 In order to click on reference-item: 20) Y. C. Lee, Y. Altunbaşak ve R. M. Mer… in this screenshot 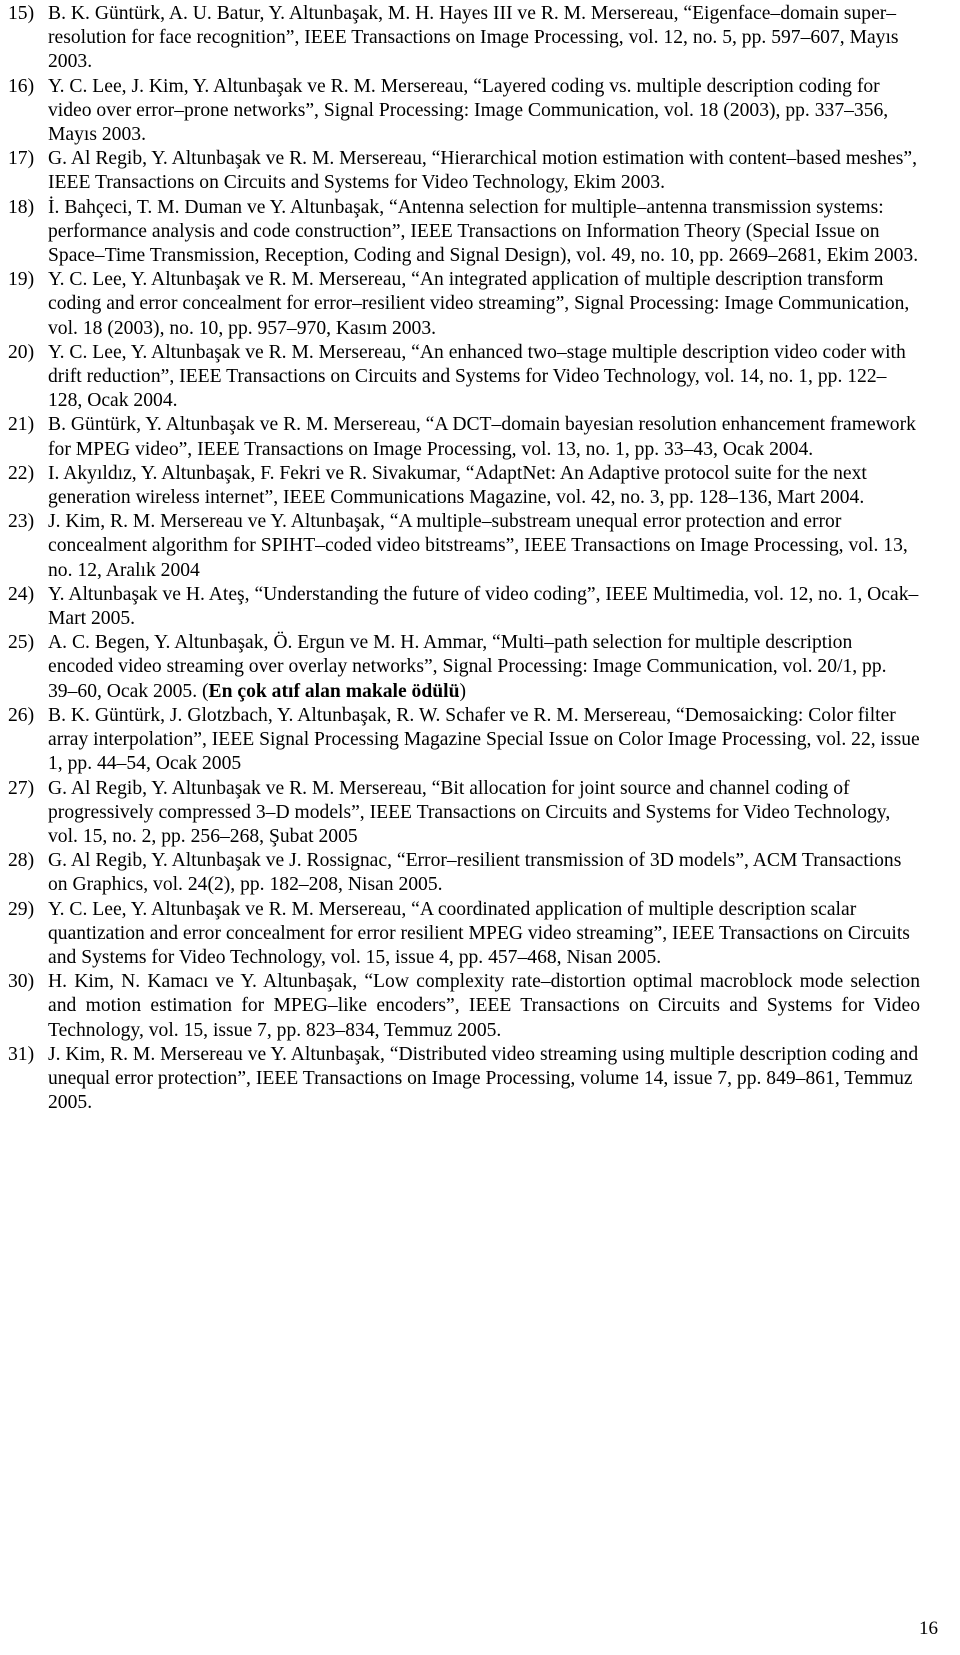, I will do `click(464, 377)`.